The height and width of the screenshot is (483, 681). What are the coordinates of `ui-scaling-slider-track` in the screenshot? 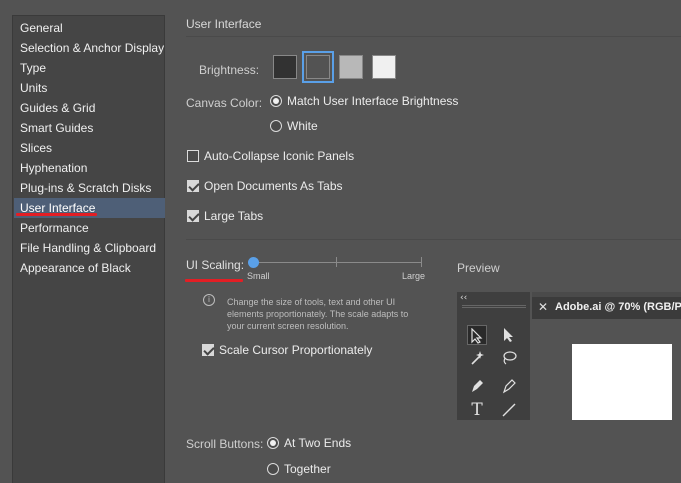 It's located at (338, 262).